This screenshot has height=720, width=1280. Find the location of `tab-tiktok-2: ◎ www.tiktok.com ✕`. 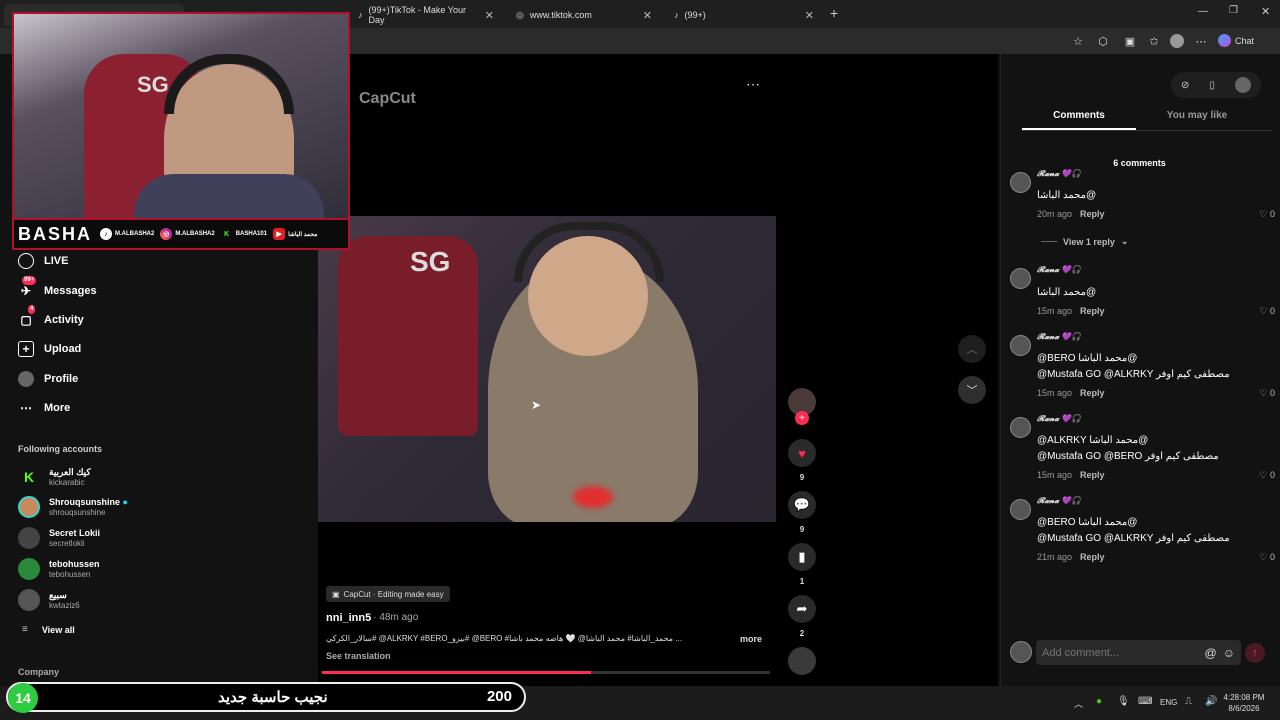

tab-tiktok-2: ◎ www.tiktok.com ✕ is located at coordinates (584, 15).